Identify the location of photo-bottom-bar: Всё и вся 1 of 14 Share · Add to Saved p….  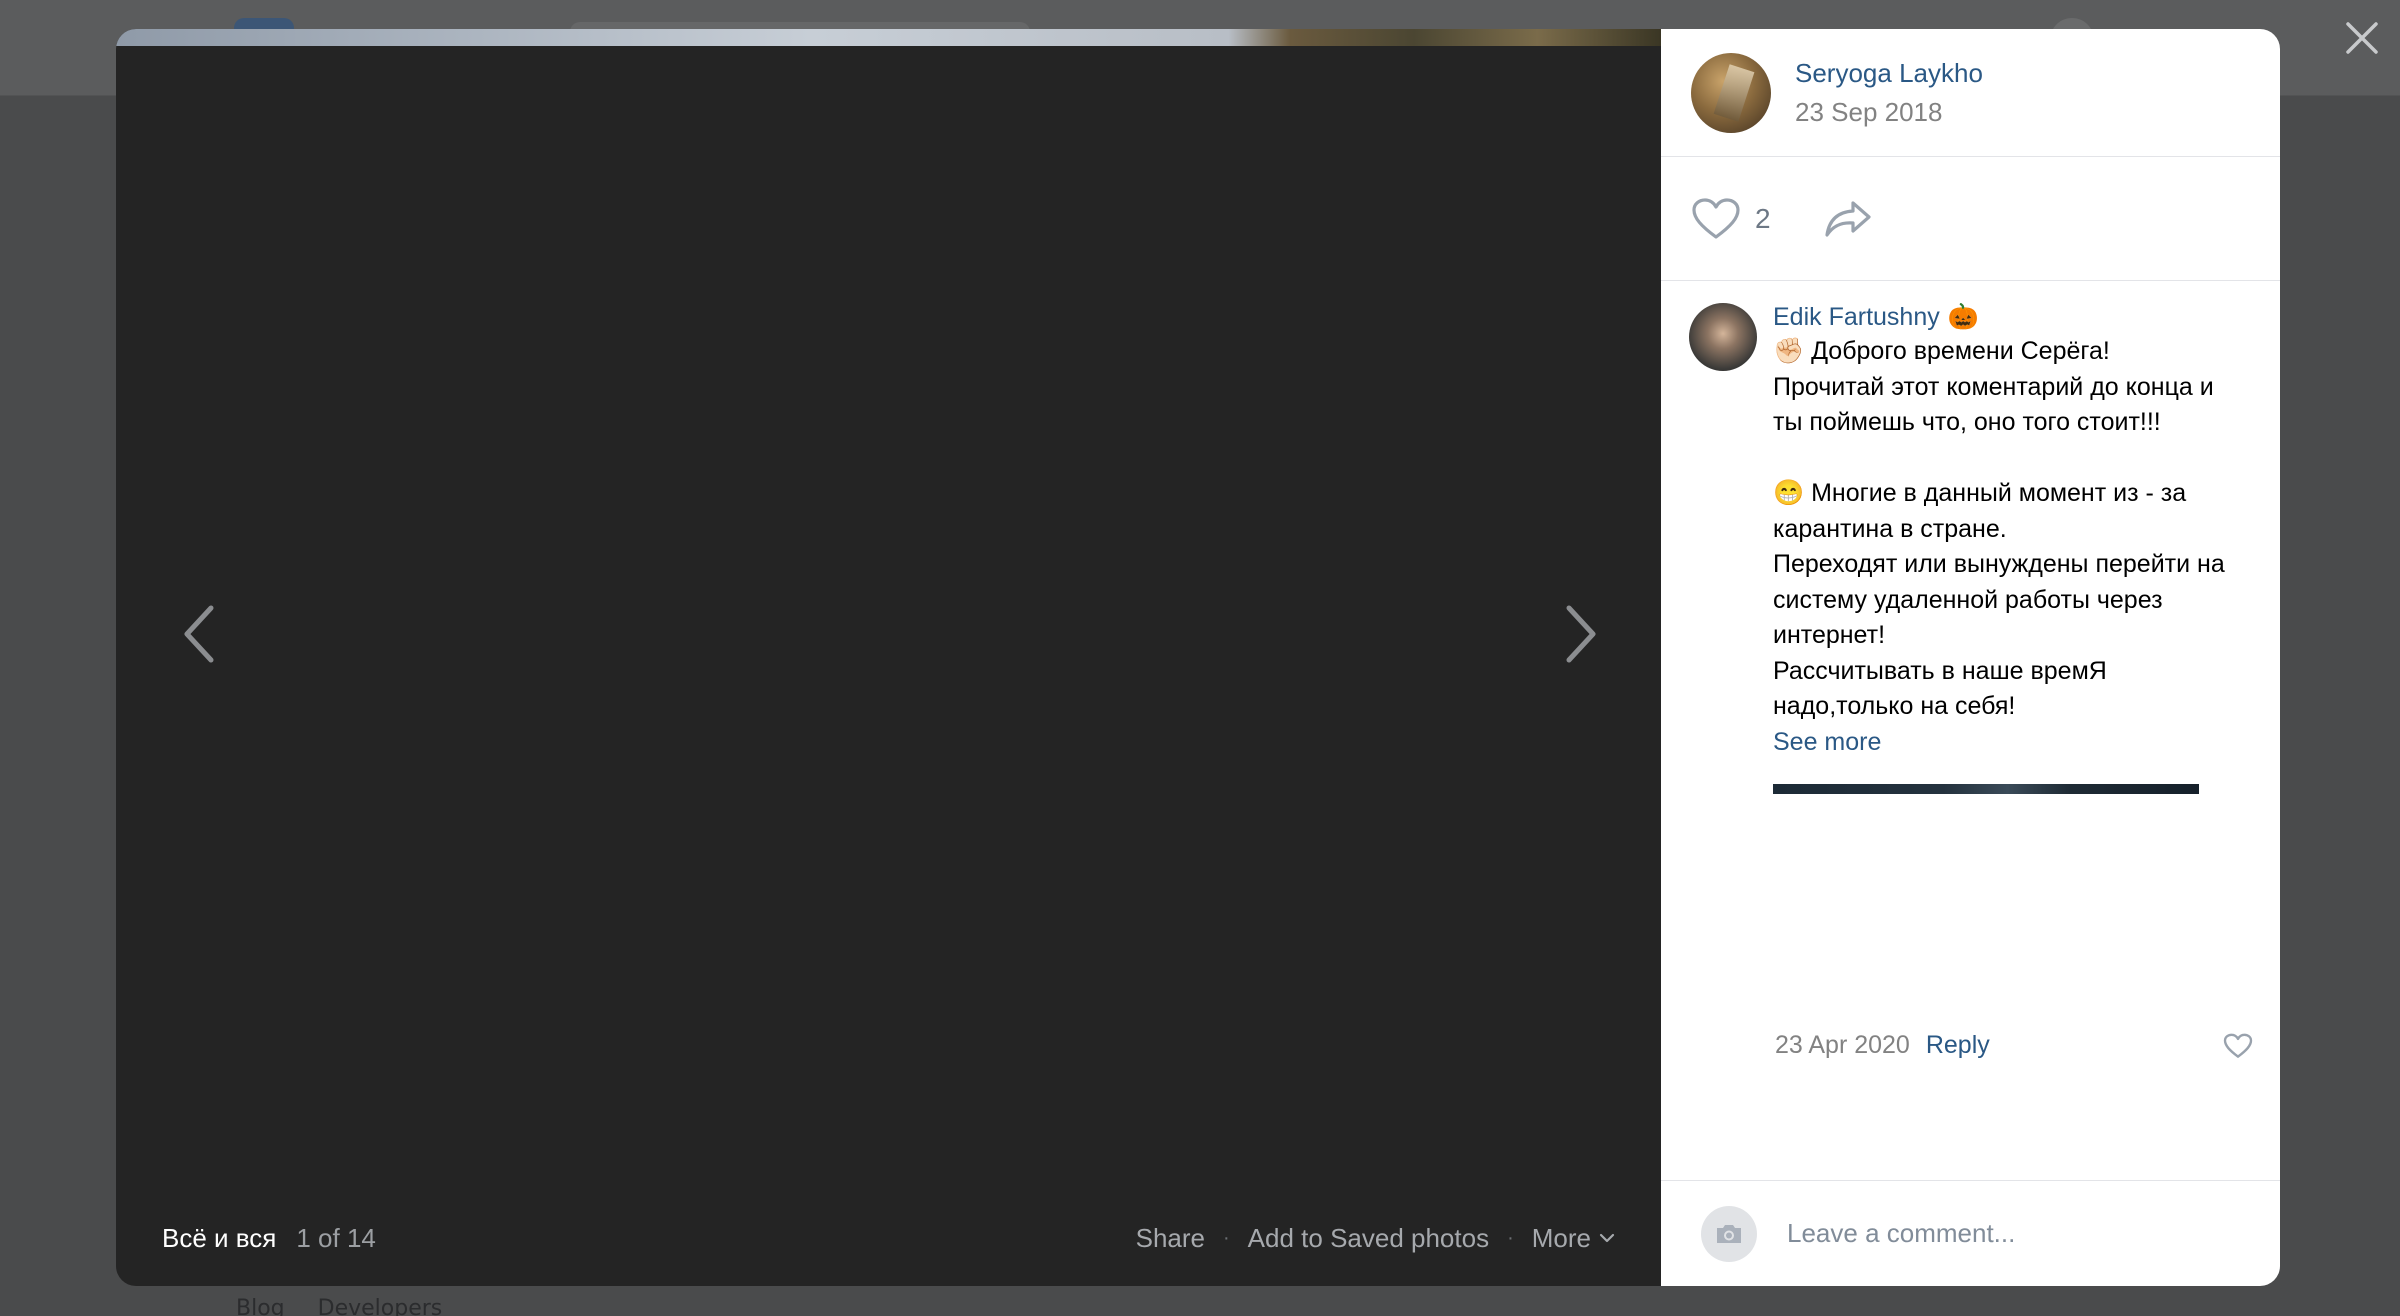
(888, 1238).